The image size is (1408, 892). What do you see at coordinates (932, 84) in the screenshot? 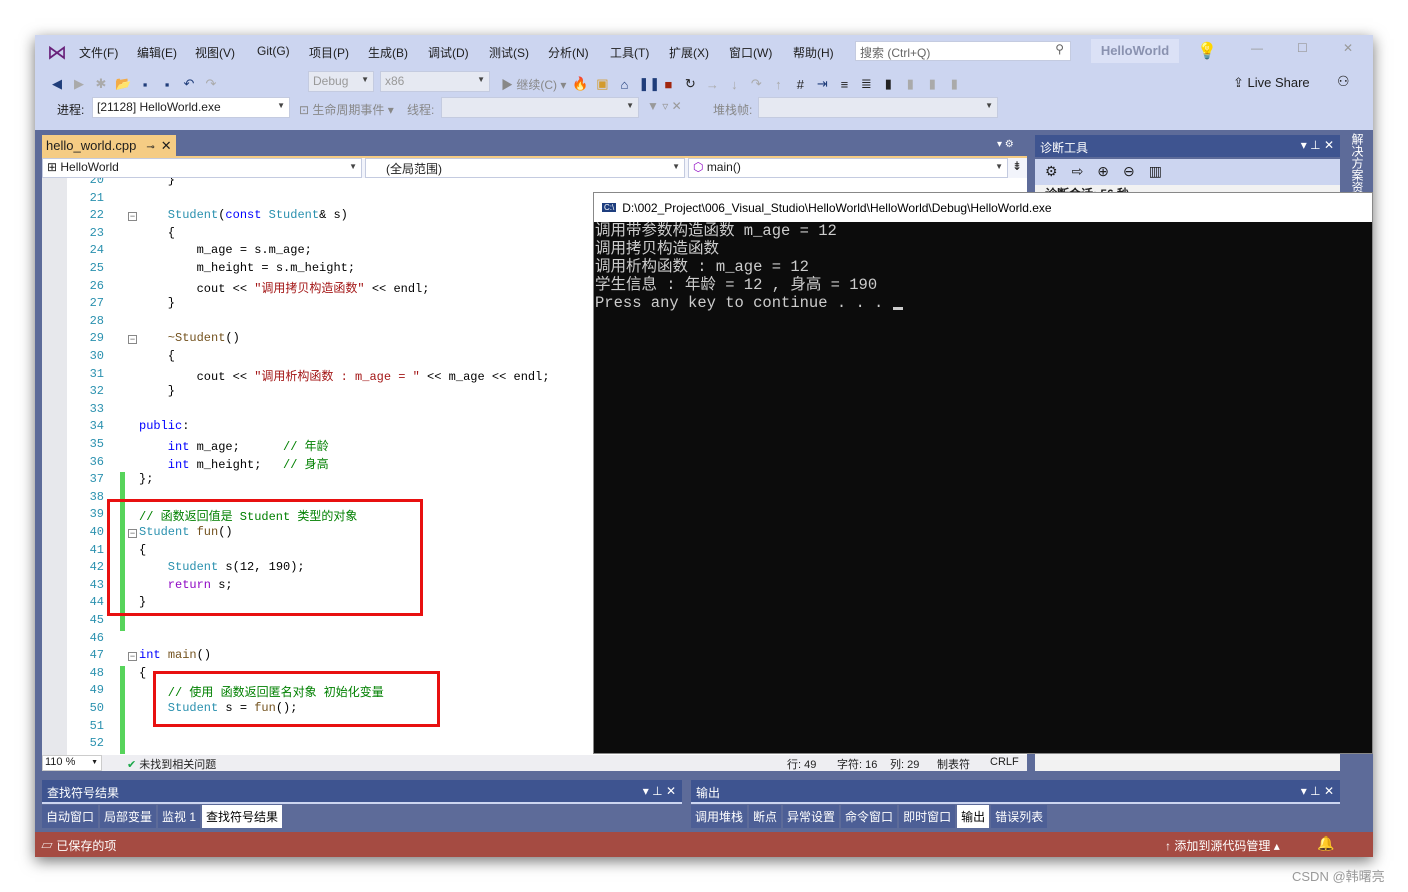
I see `next-bookmark-icon: ▮` at bounding box center [932, 84].